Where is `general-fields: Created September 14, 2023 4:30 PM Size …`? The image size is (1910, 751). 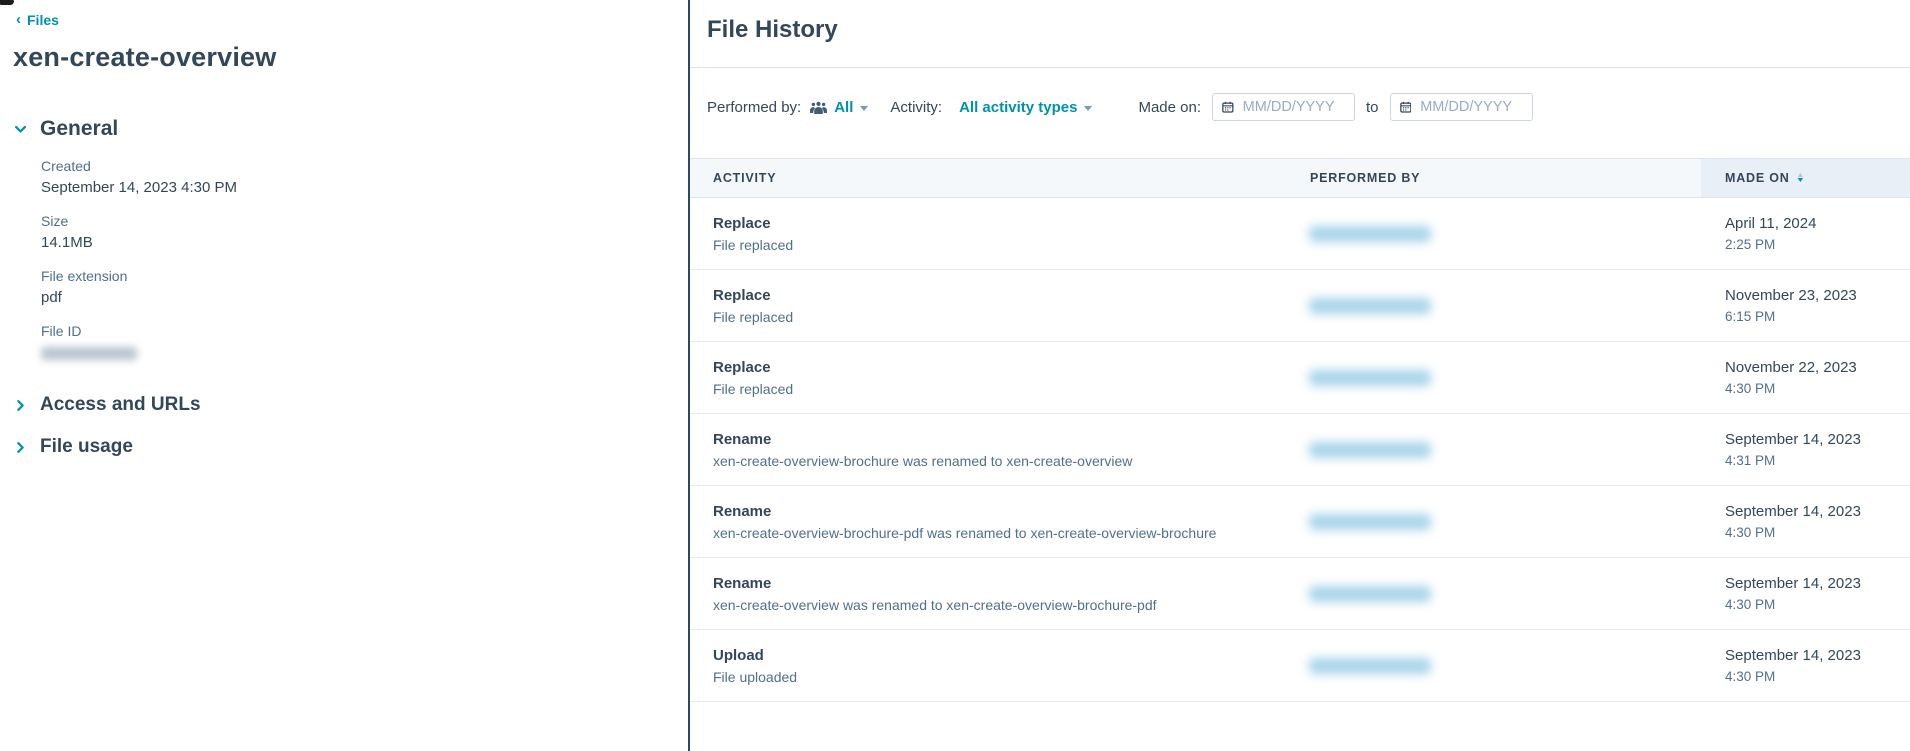
general-fields: Created September 14, 2023 4:30 PM Size … is located at coordinates (344, 259).